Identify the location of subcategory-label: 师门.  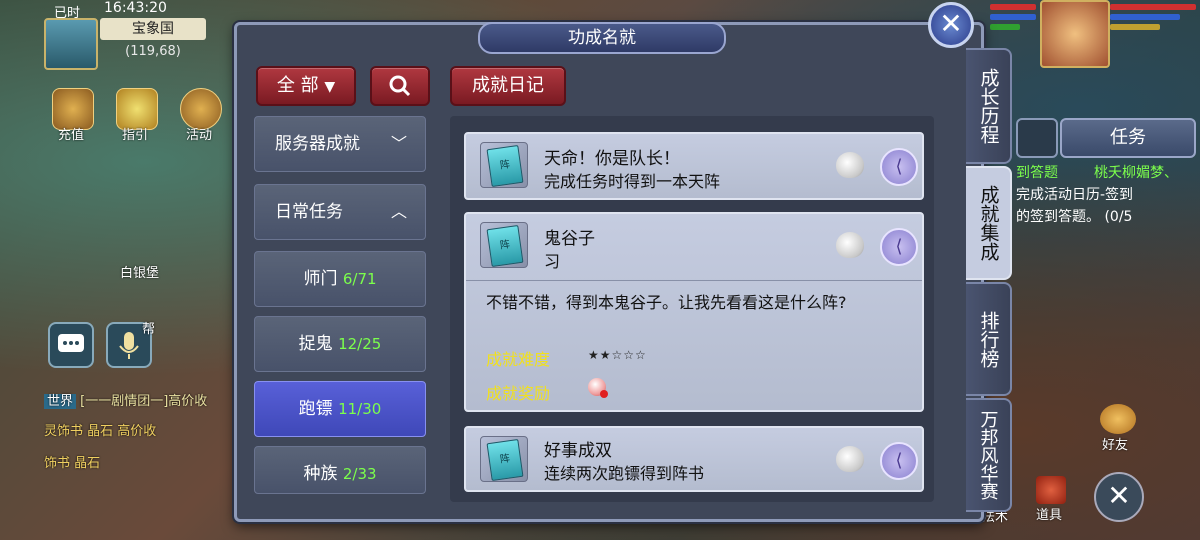
(320, 279).